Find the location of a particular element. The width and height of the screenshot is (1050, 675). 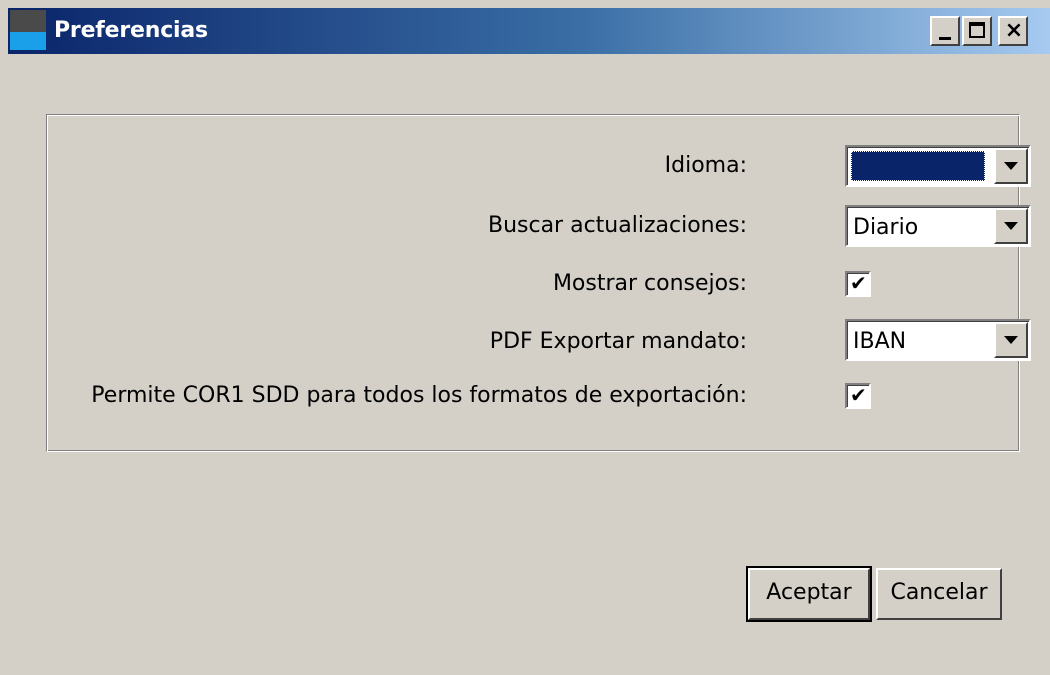

language-dropdown-button is located at coordinates (1011, 166).